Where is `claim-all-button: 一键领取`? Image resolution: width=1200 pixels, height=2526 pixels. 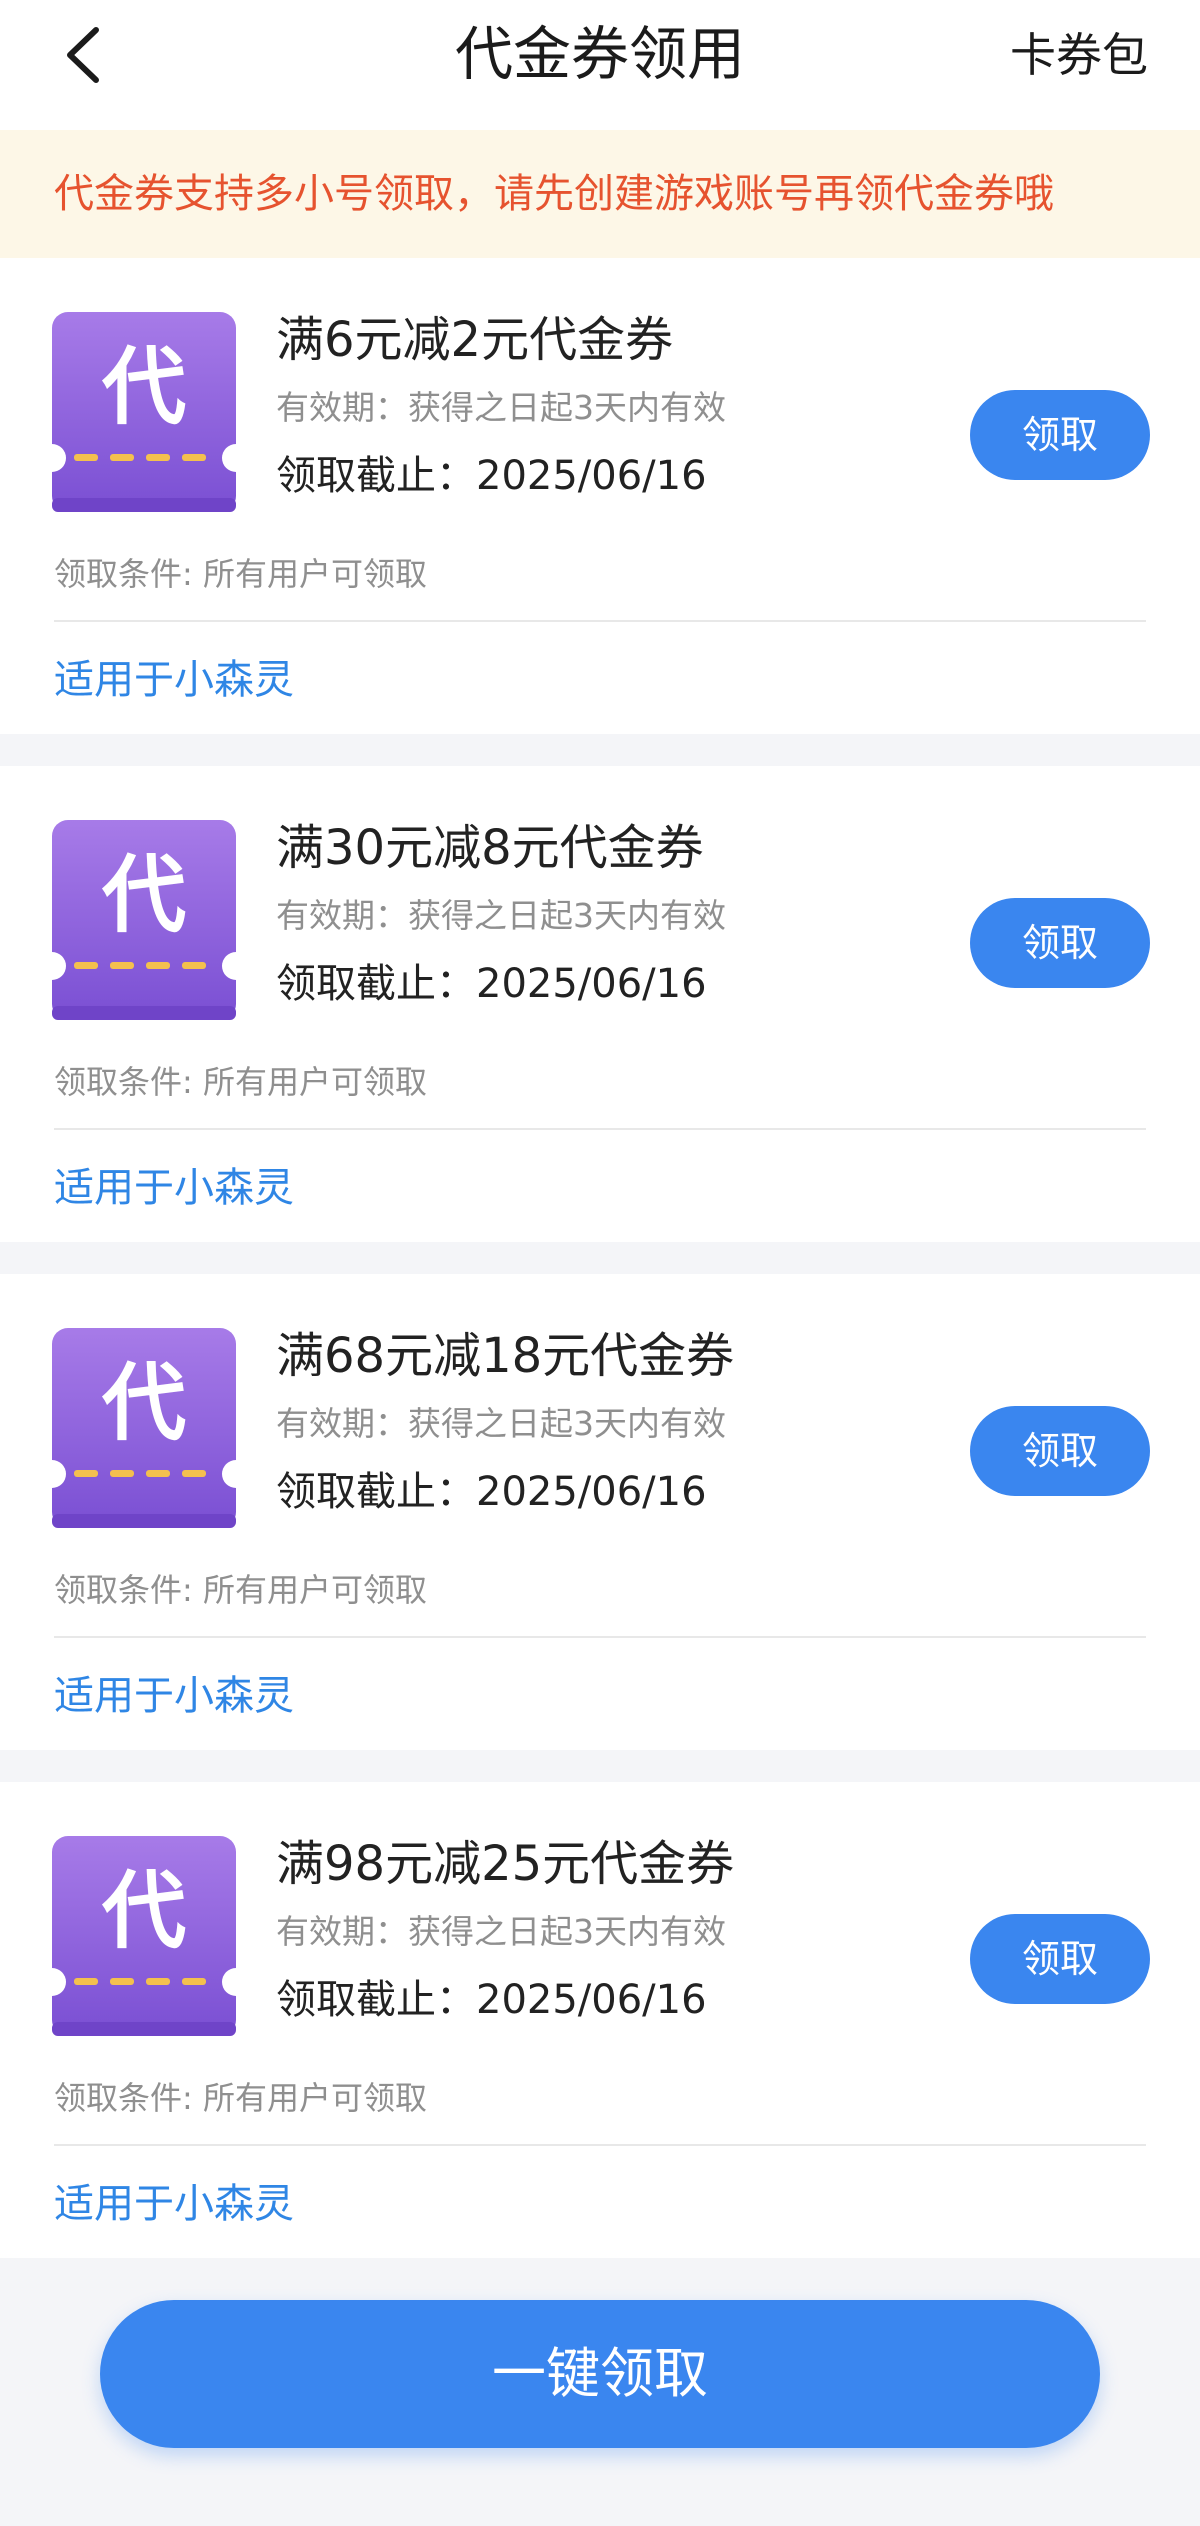
claim-all-button: 一键领取 is located at coordinates (600, 2374).